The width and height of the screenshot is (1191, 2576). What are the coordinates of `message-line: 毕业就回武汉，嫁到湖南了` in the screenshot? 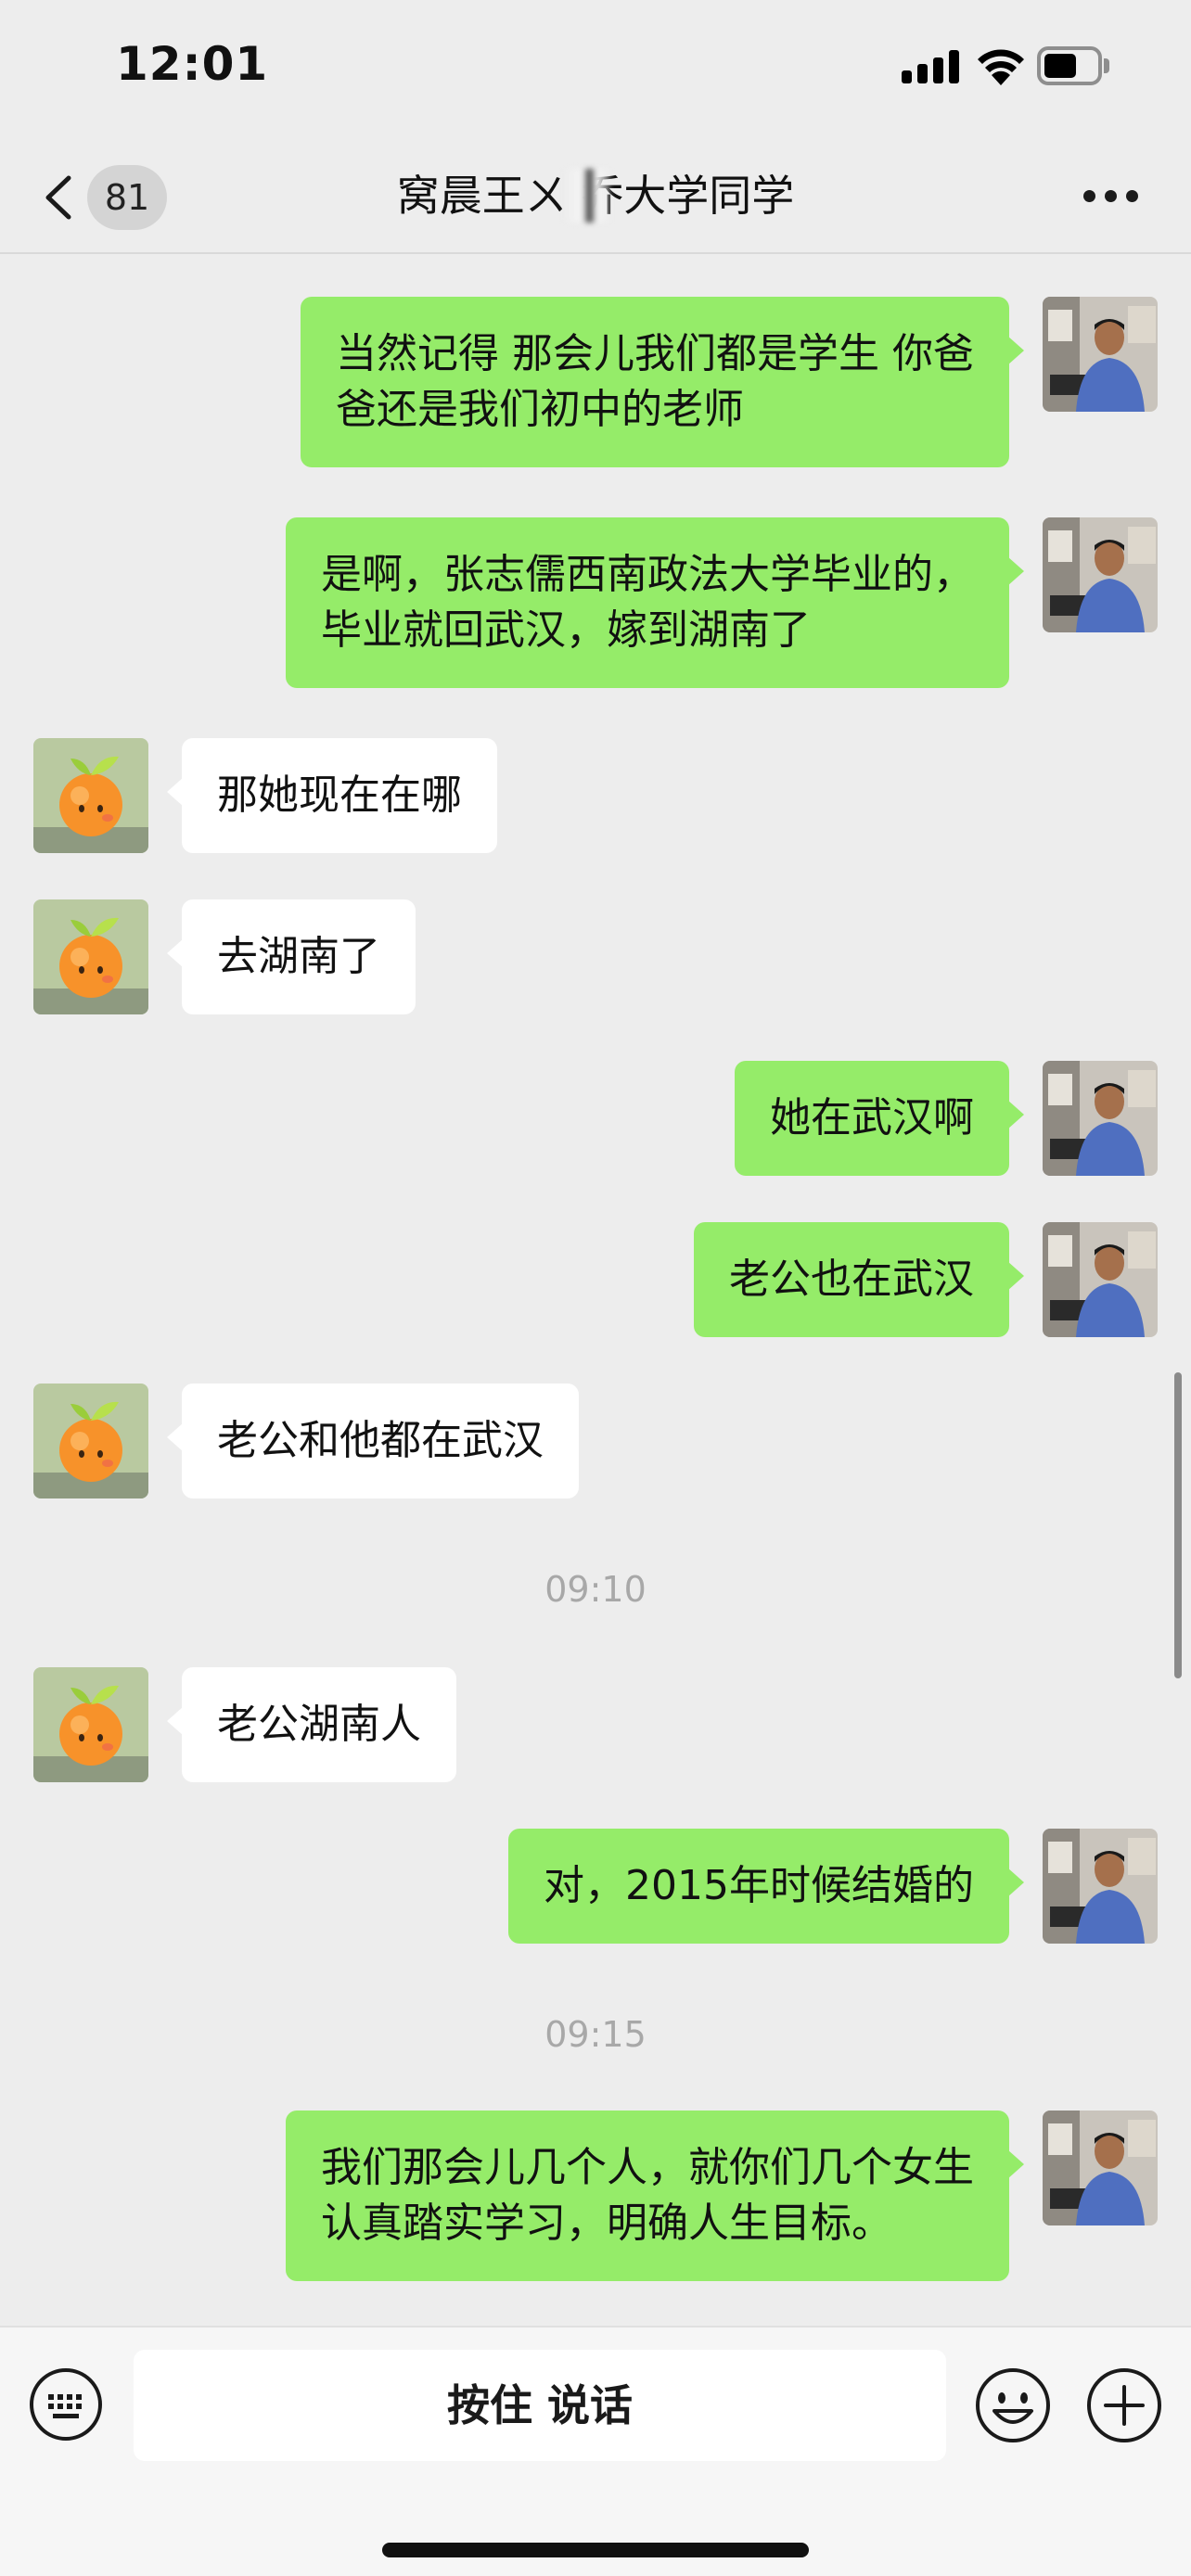 It's located at (566, 630).